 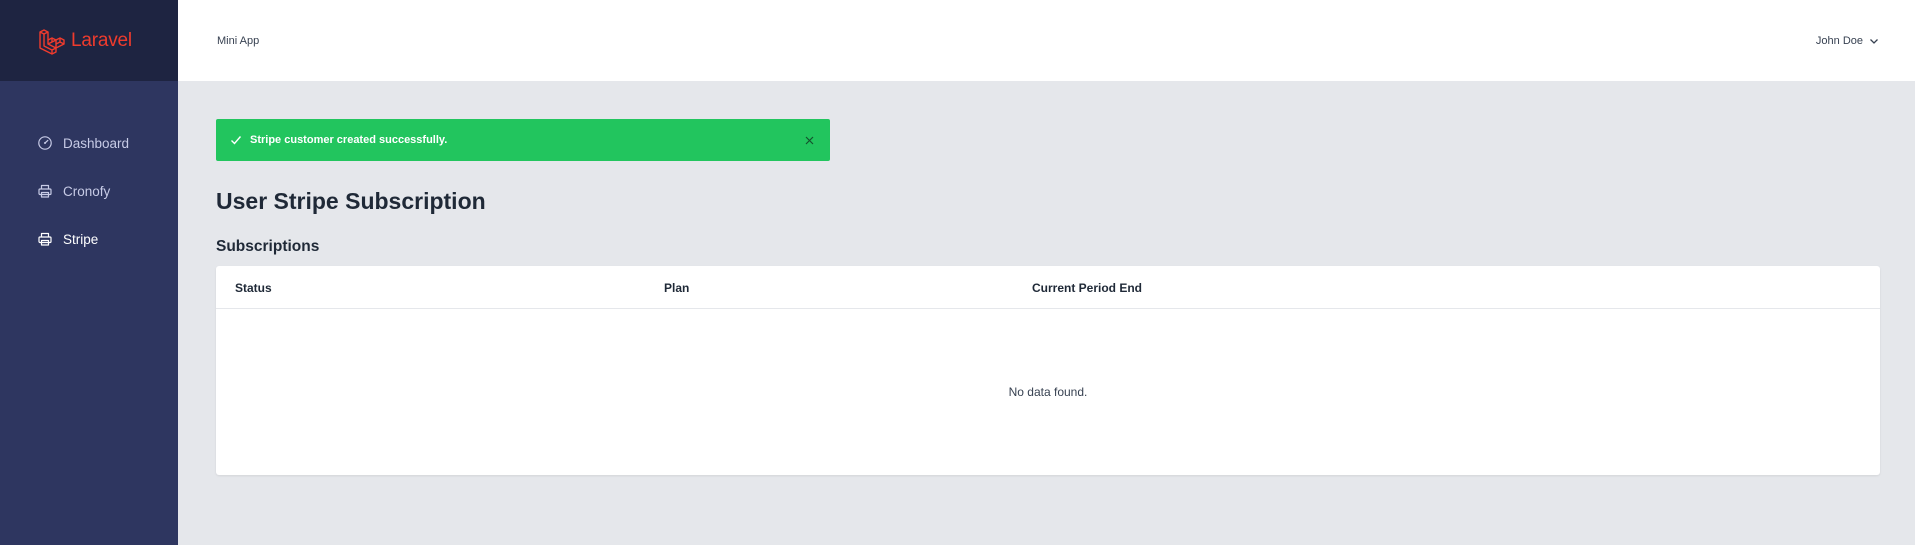 I want to click on sidebar: Laravel Dashboard Cronofy Stripe, so click(x=89, y=272).